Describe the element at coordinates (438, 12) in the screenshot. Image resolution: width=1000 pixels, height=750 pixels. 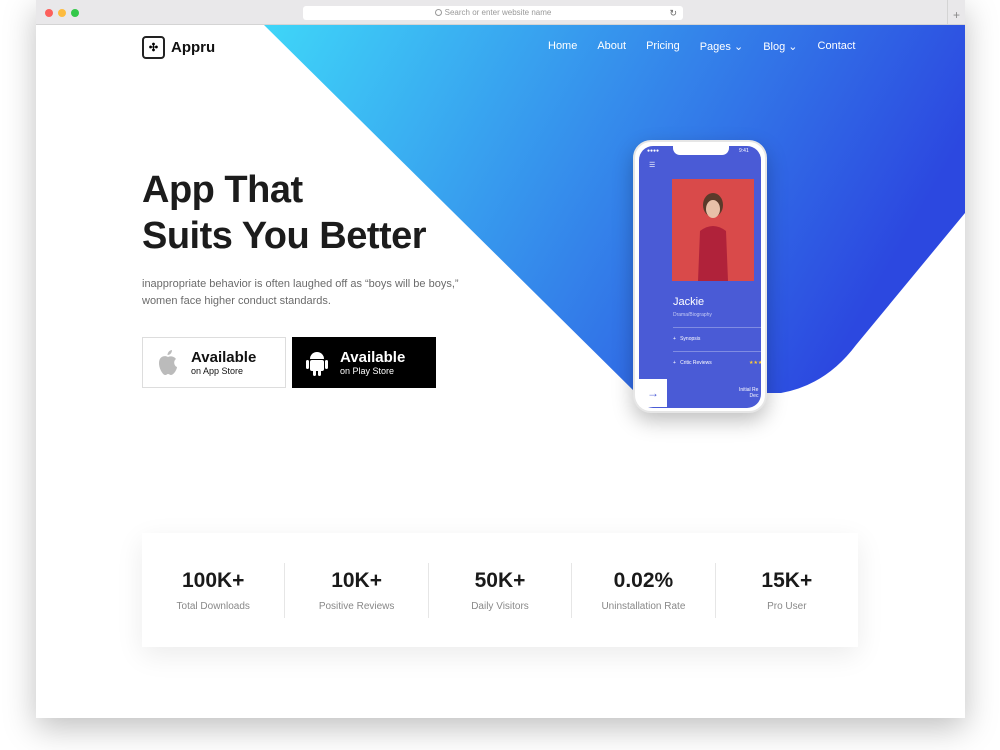
I see `search-icon` at that location.